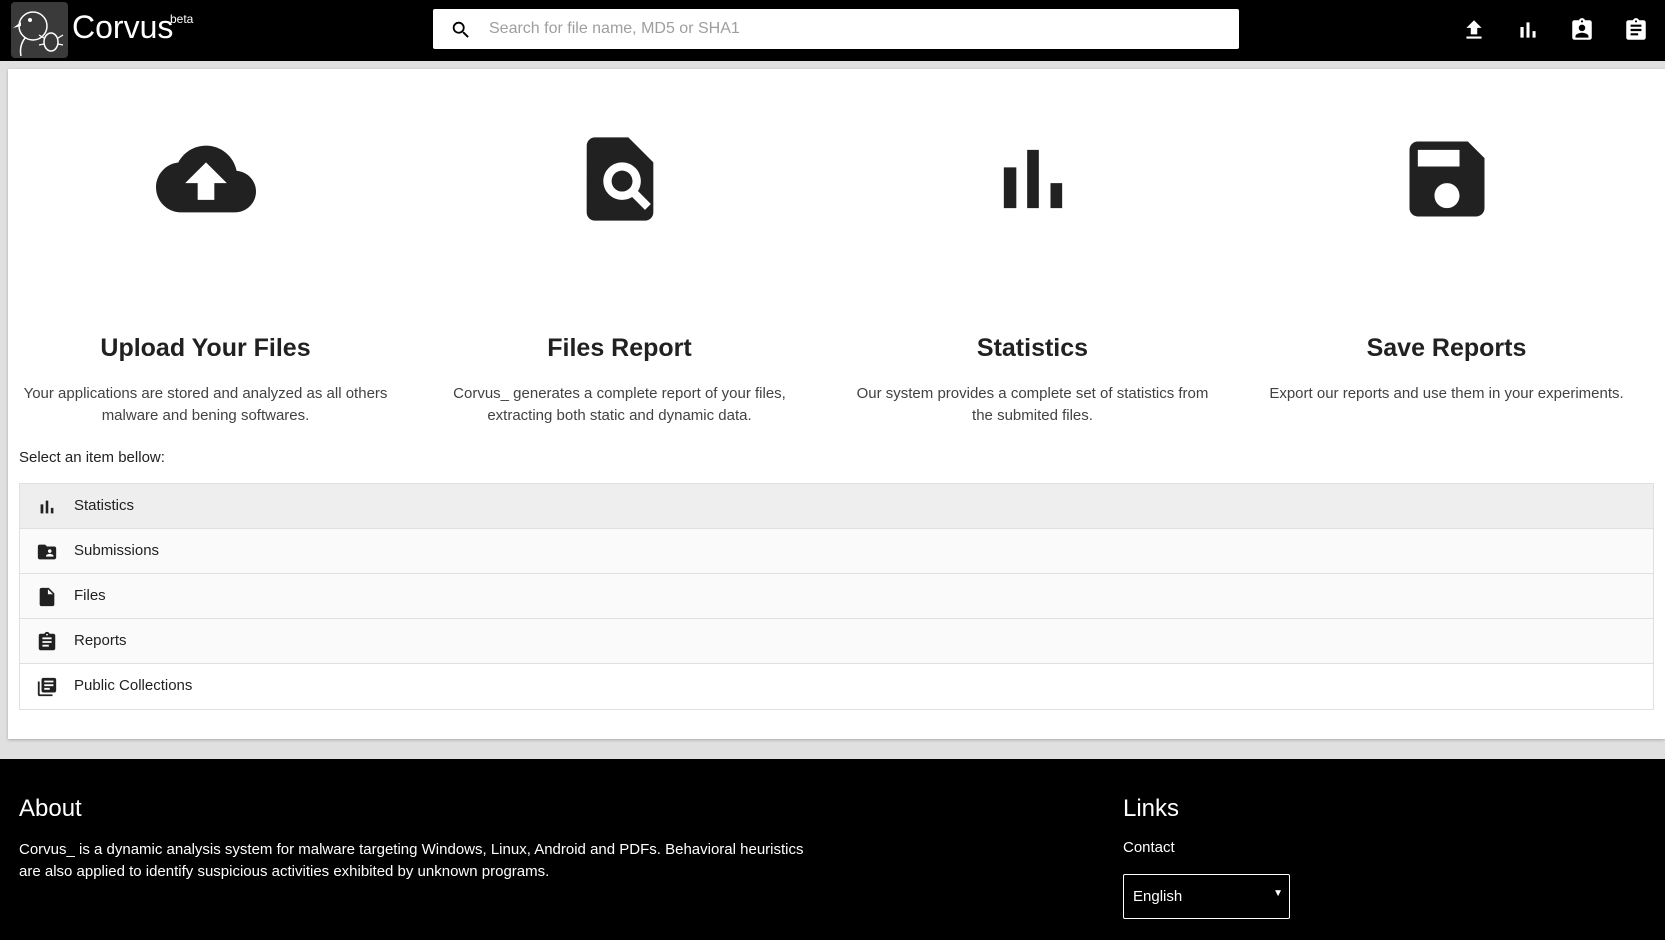 This screenshot has width=1665, height=940. I want to click on list-item-public-collections: Public Collections, so click(836, 686).